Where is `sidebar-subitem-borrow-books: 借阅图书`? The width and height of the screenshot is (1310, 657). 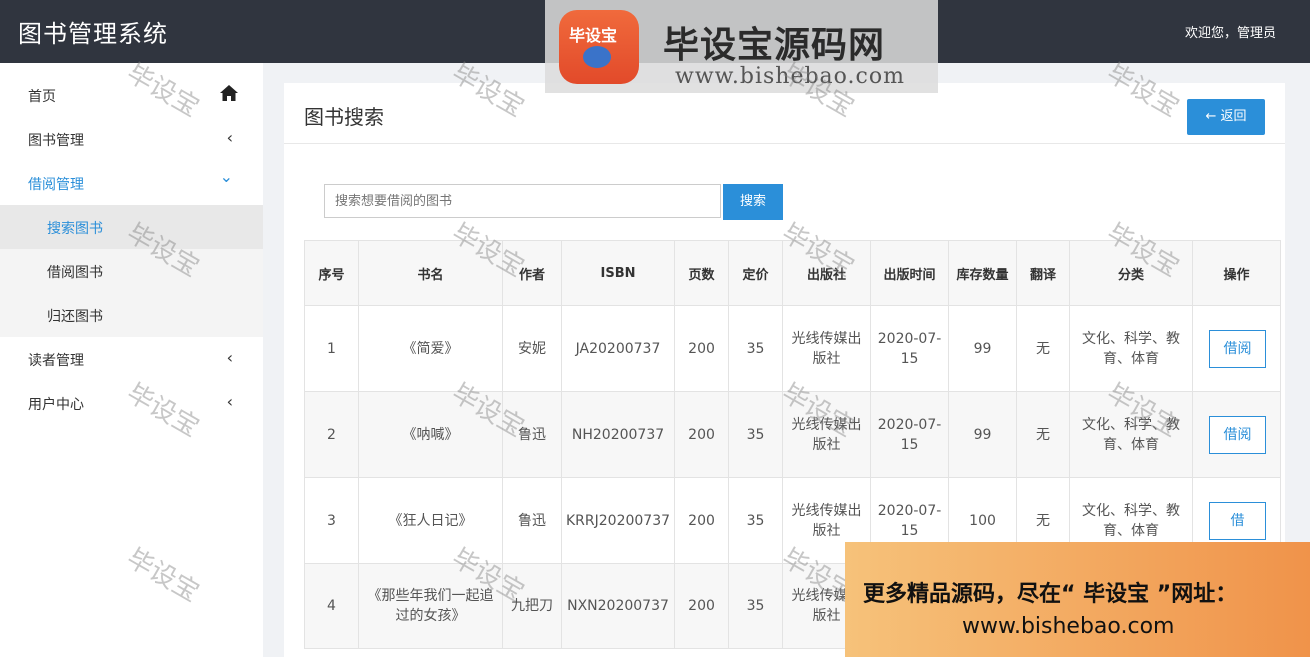
sidebar-subitem-borrow-books: 借阅图书 is located at coordinates (131, 271).